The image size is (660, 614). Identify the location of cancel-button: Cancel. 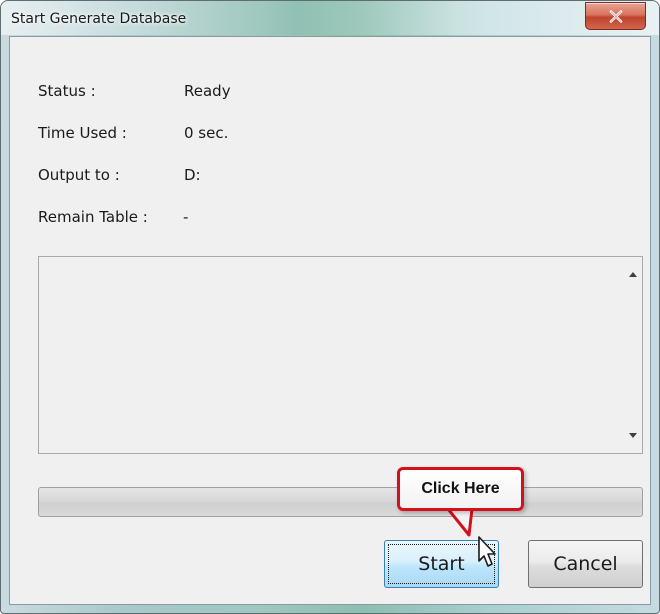
(585, 564).